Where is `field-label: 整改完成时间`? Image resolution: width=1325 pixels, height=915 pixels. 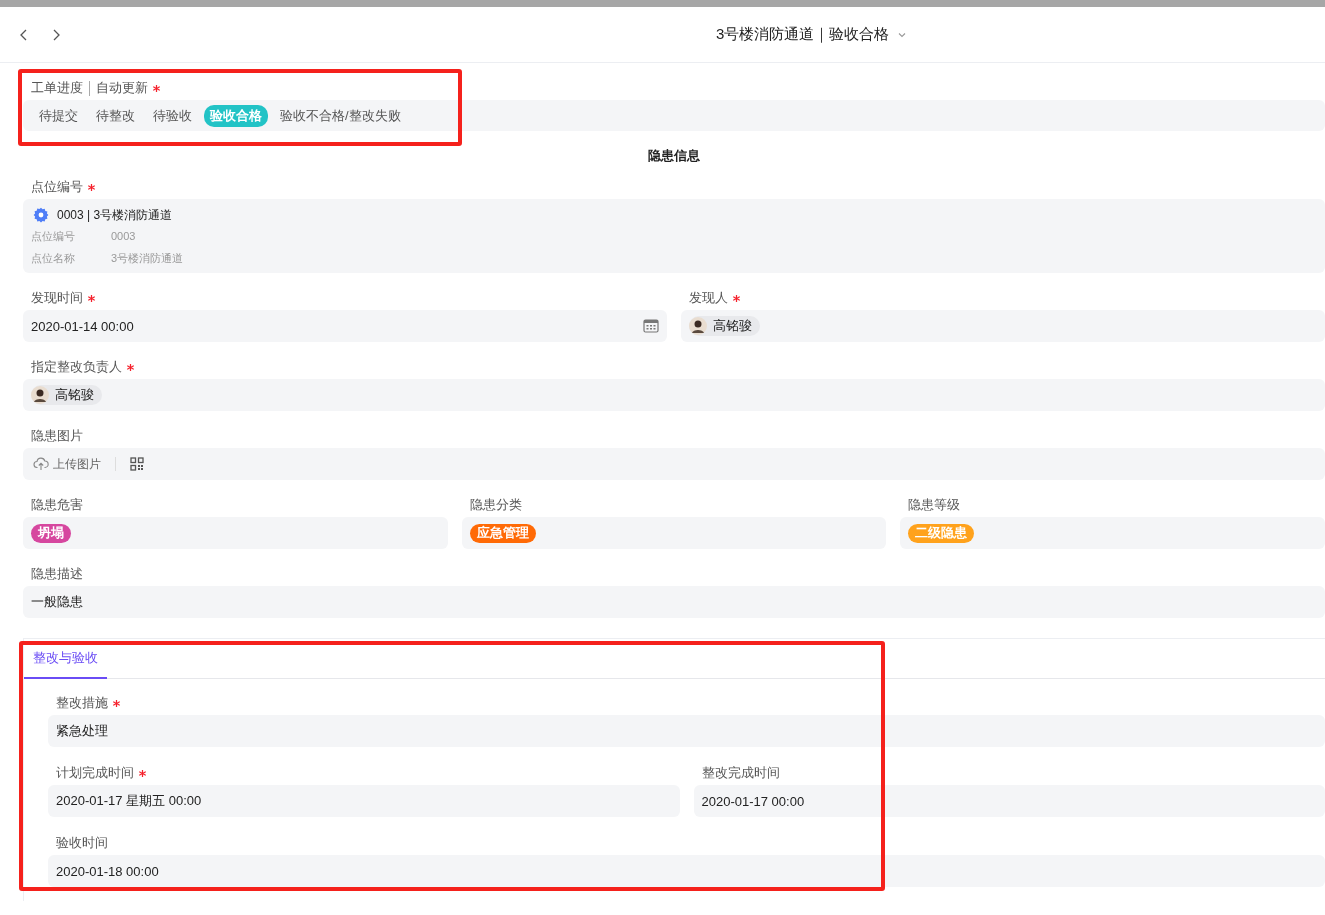
field-label: 整改完成时间 is located at coordinates (740, 773).